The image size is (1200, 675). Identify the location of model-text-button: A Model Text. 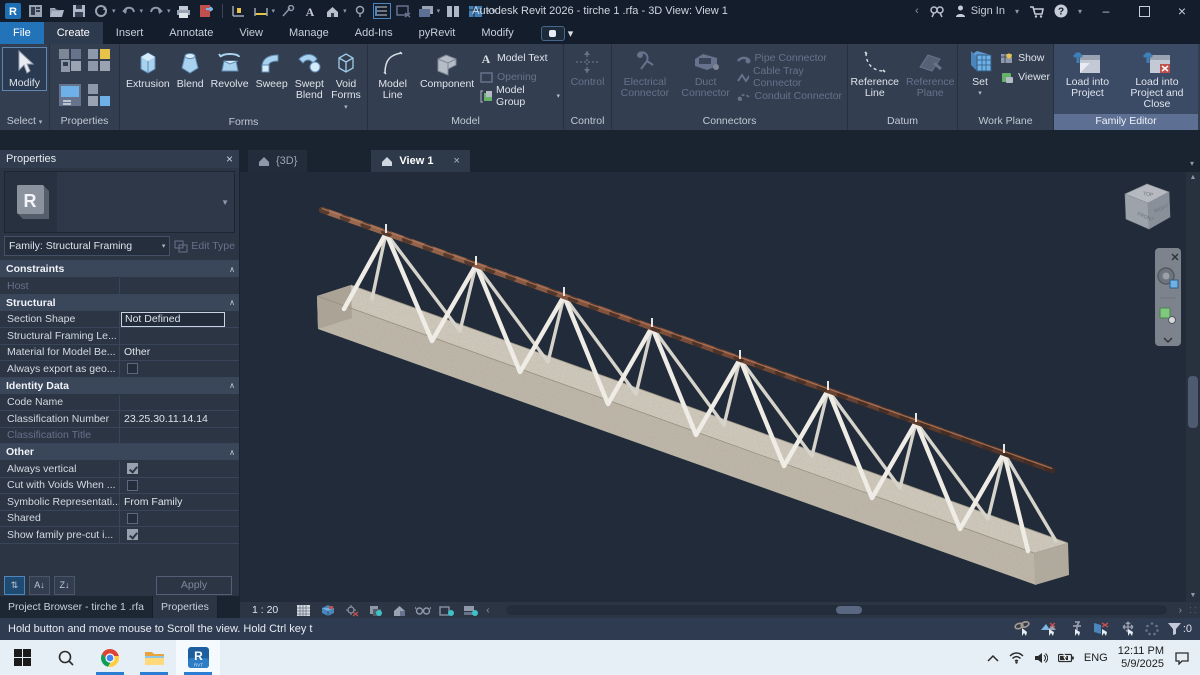
(520, 58).